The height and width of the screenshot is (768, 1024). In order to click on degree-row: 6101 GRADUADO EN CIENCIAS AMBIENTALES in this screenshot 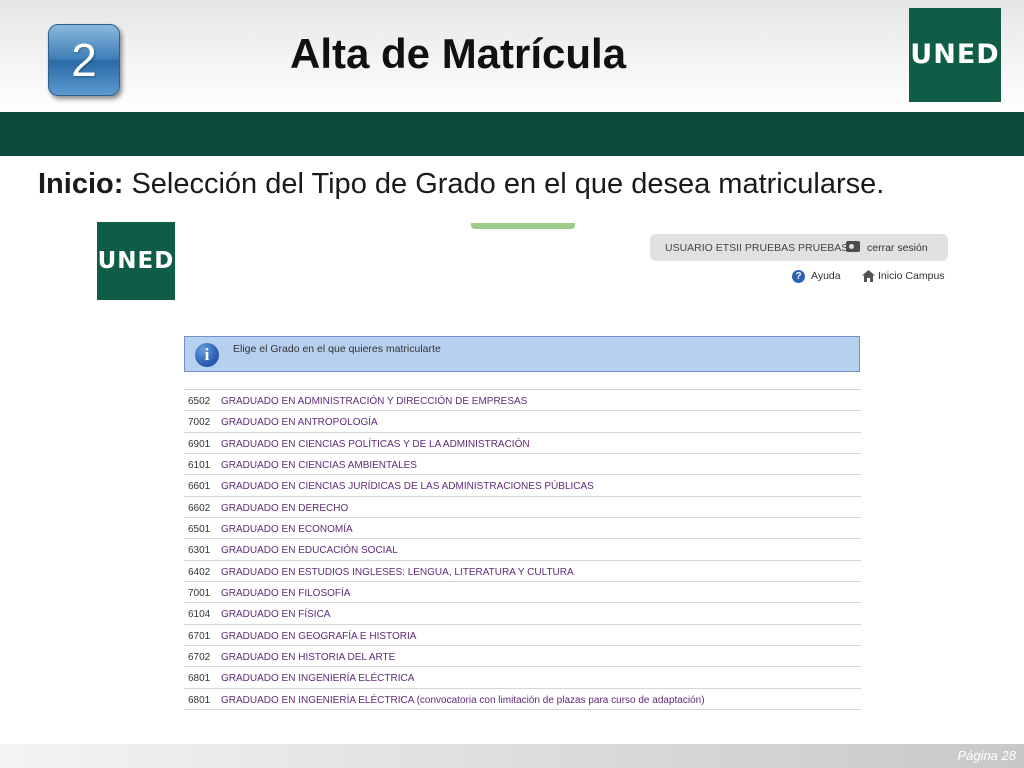, I will do `click(522, 465)`.